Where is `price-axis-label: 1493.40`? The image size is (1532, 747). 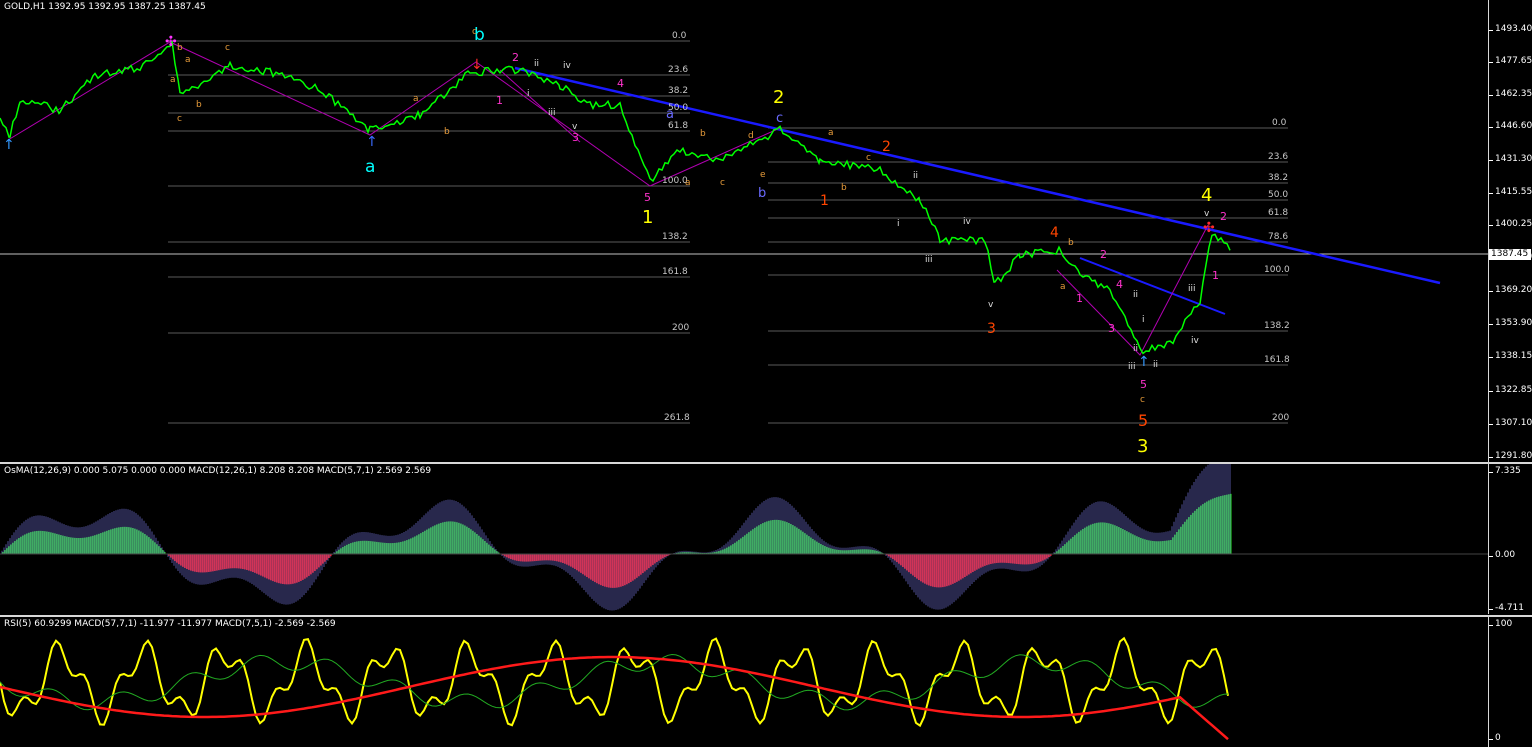 price-axis-label: 1493.40 is located at coordinates (1510, 29).